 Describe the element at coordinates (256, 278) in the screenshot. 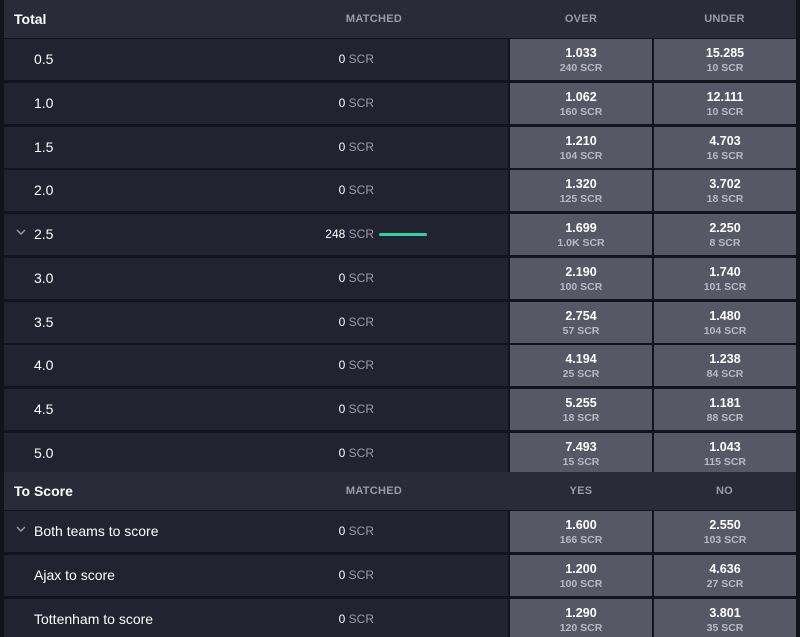

I see `selection-cell: 3.0 0 SCR` at that location.